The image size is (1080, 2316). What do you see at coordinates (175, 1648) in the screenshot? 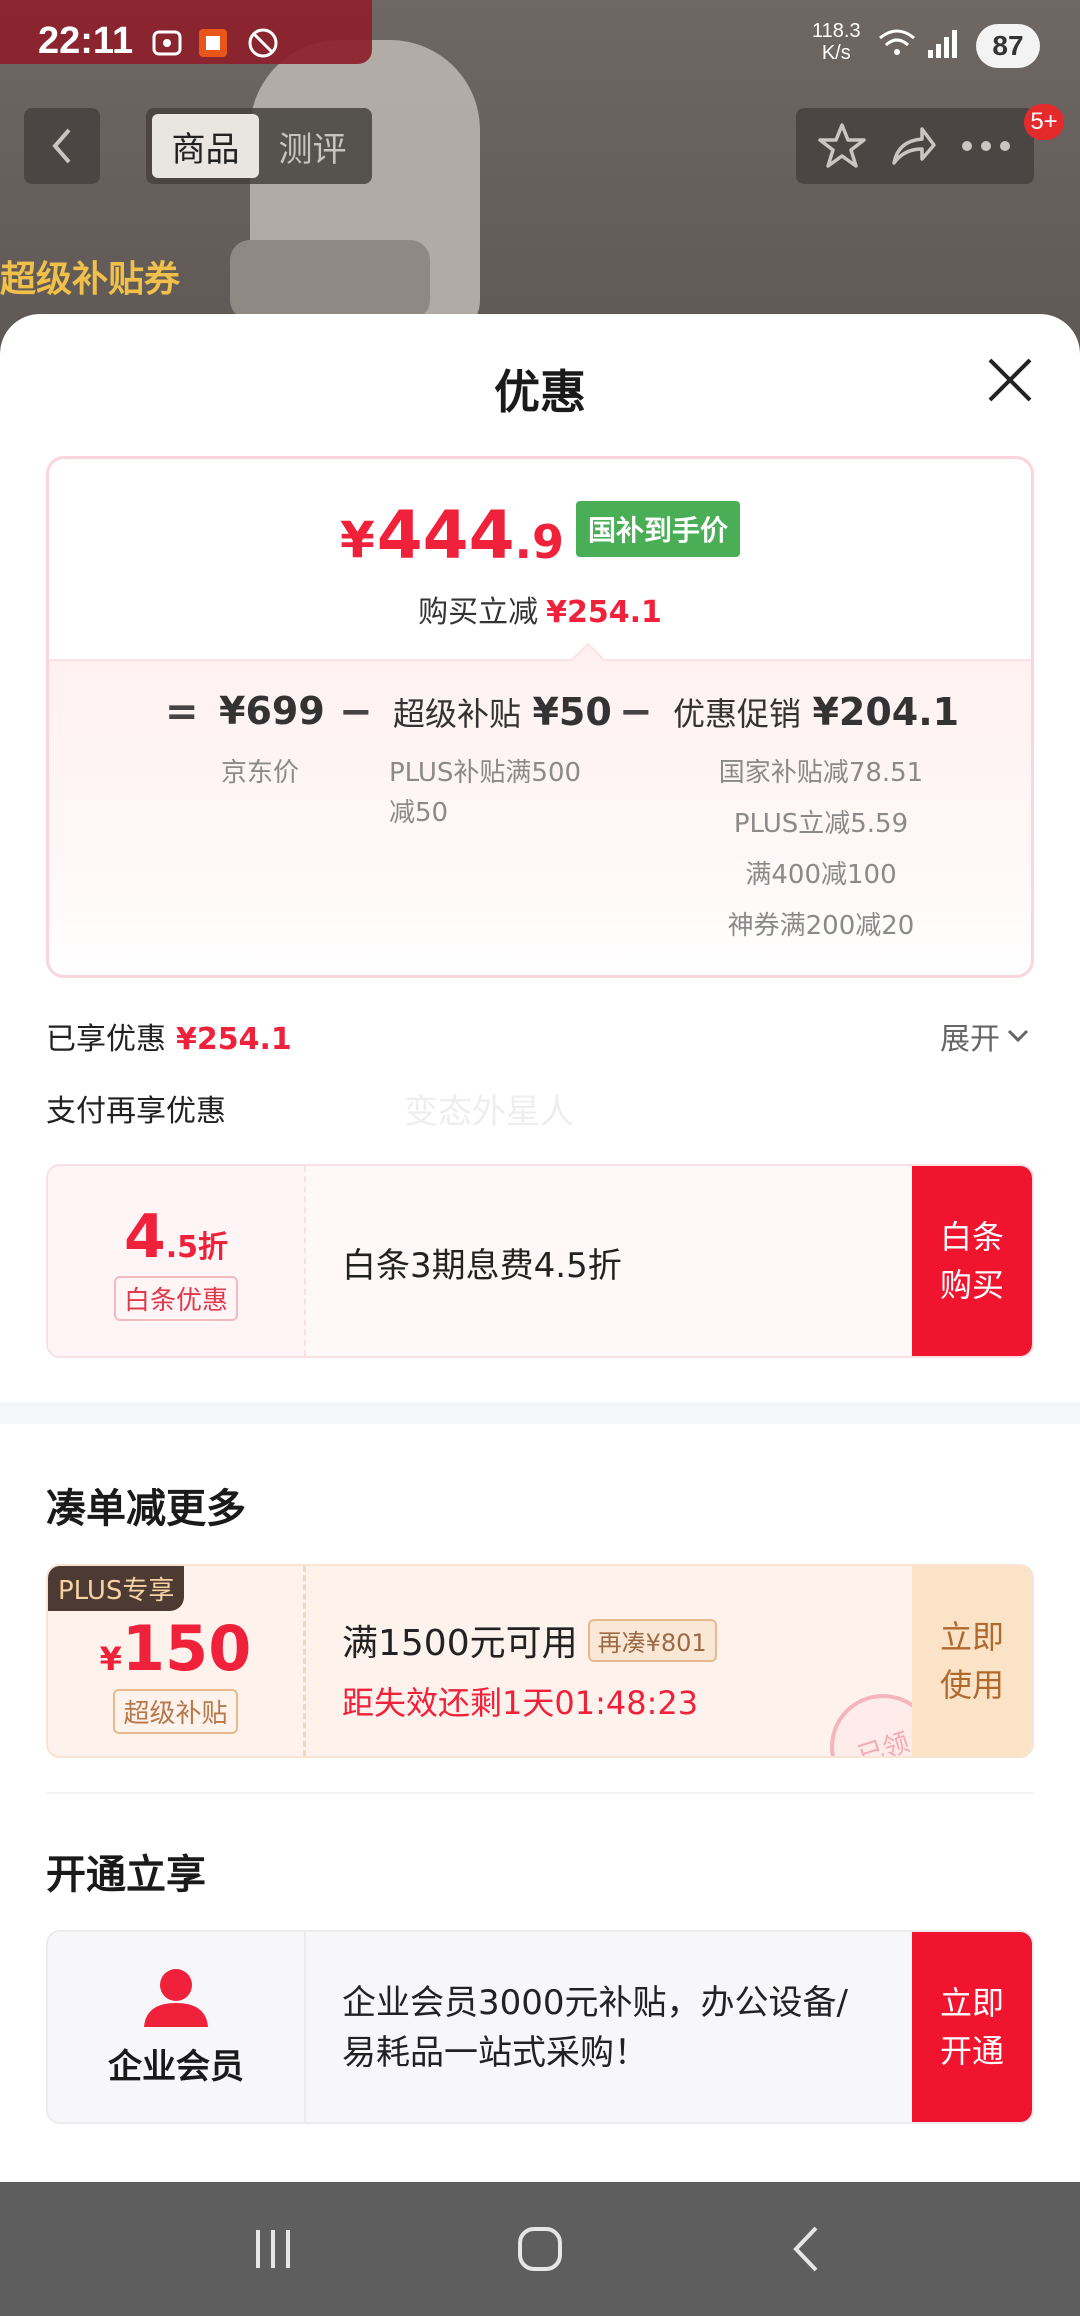
I see `coupon-amount: ¥150` at bounding box center [175, 1648].